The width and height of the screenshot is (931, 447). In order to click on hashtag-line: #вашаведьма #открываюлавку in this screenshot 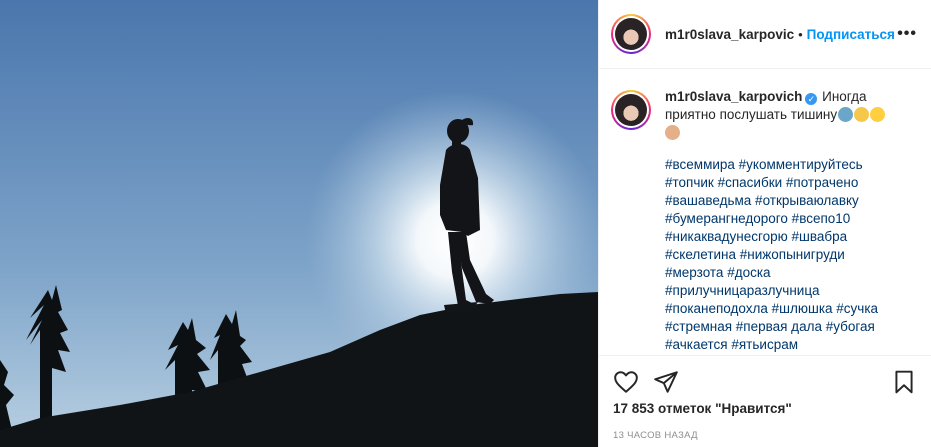, I will do `click(785, 201)`.